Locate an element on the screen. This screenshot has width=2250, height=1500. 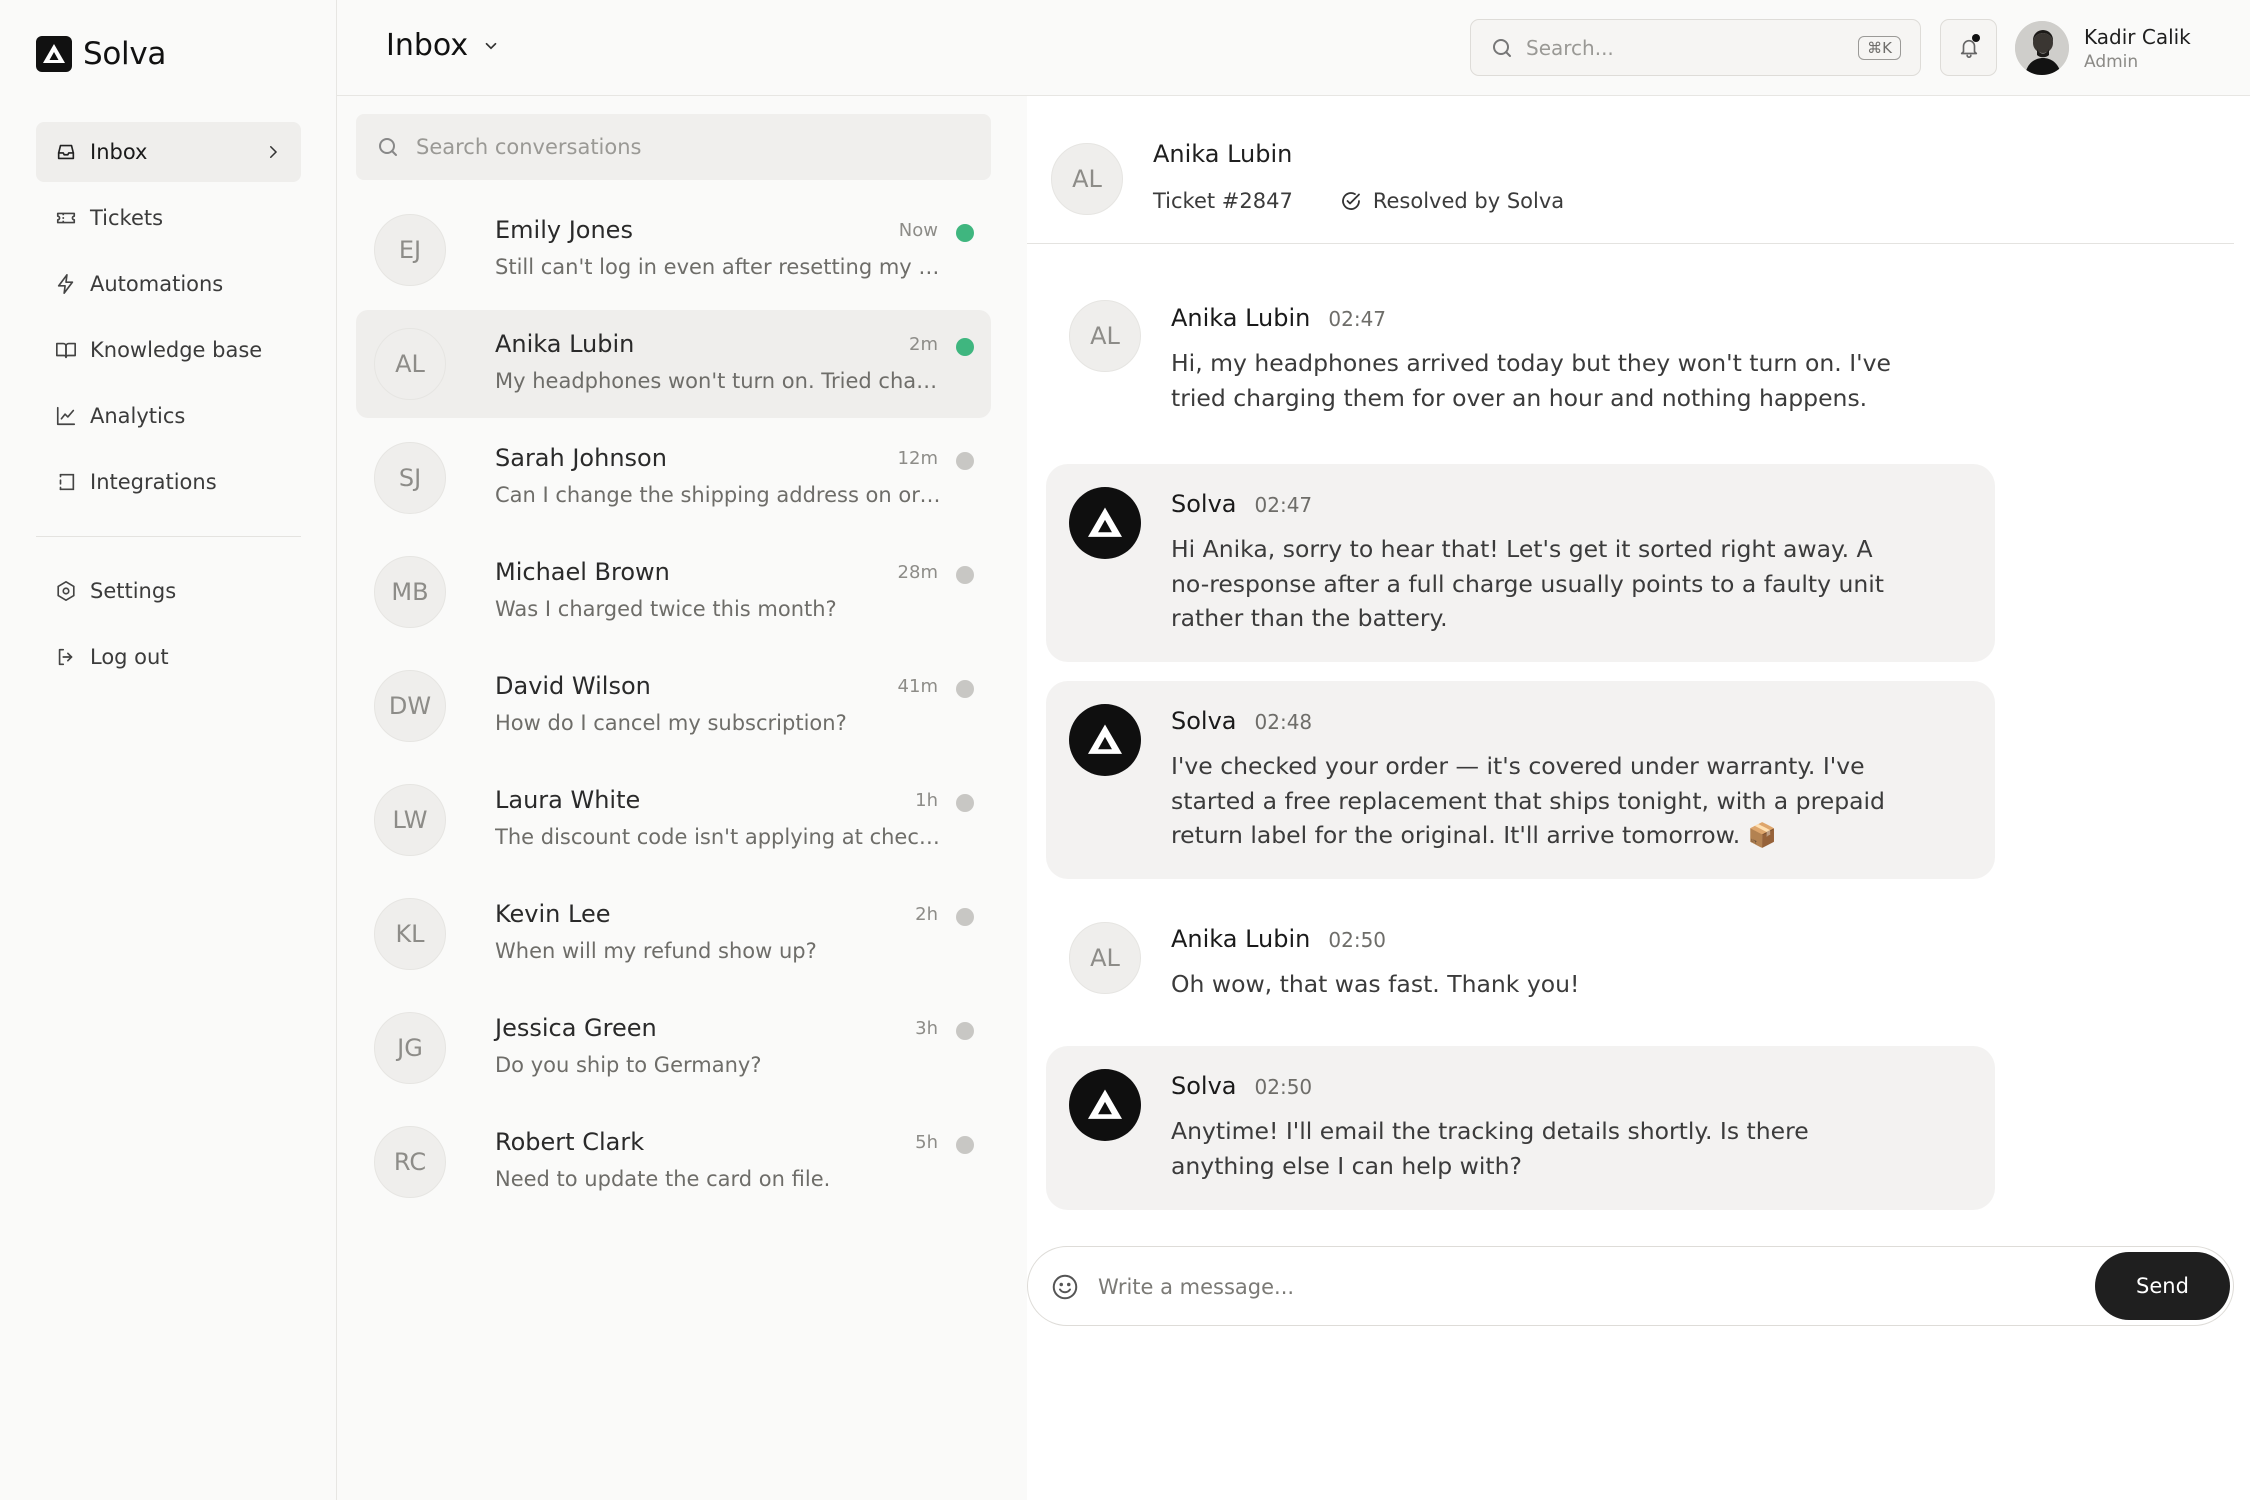
emoji-icon is located at coordinates (1065, 1287).